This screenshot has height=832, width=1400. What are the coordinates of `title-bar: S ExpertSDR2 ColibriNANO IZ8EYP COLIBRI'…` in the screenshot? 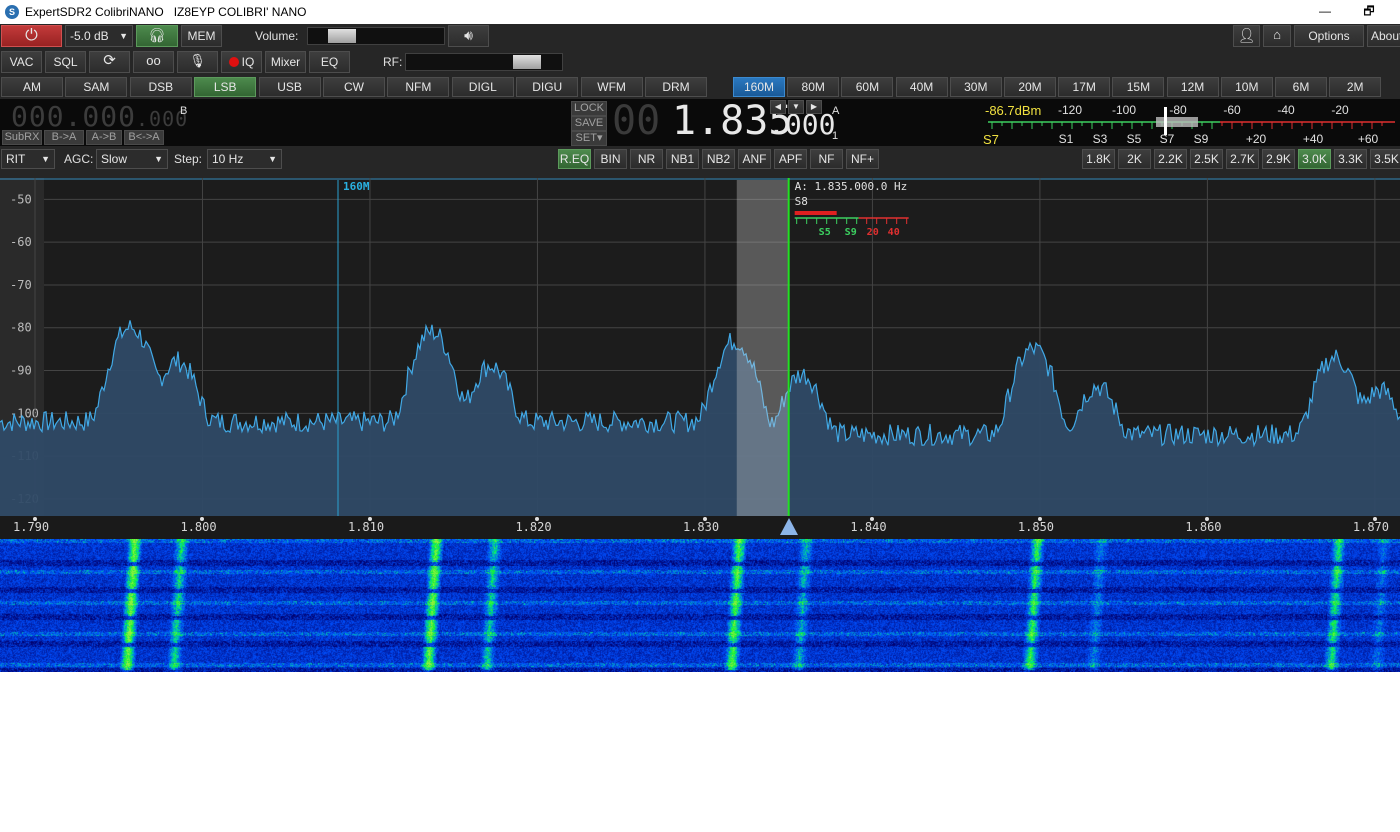 It's located at (700, 12).